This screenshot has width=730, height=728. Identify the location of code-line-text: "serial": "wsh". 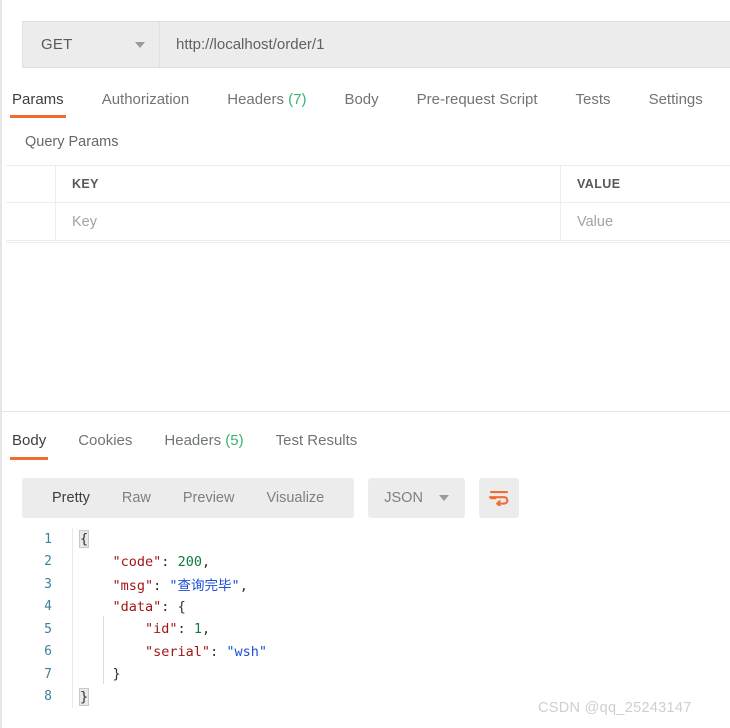
(159, 652).